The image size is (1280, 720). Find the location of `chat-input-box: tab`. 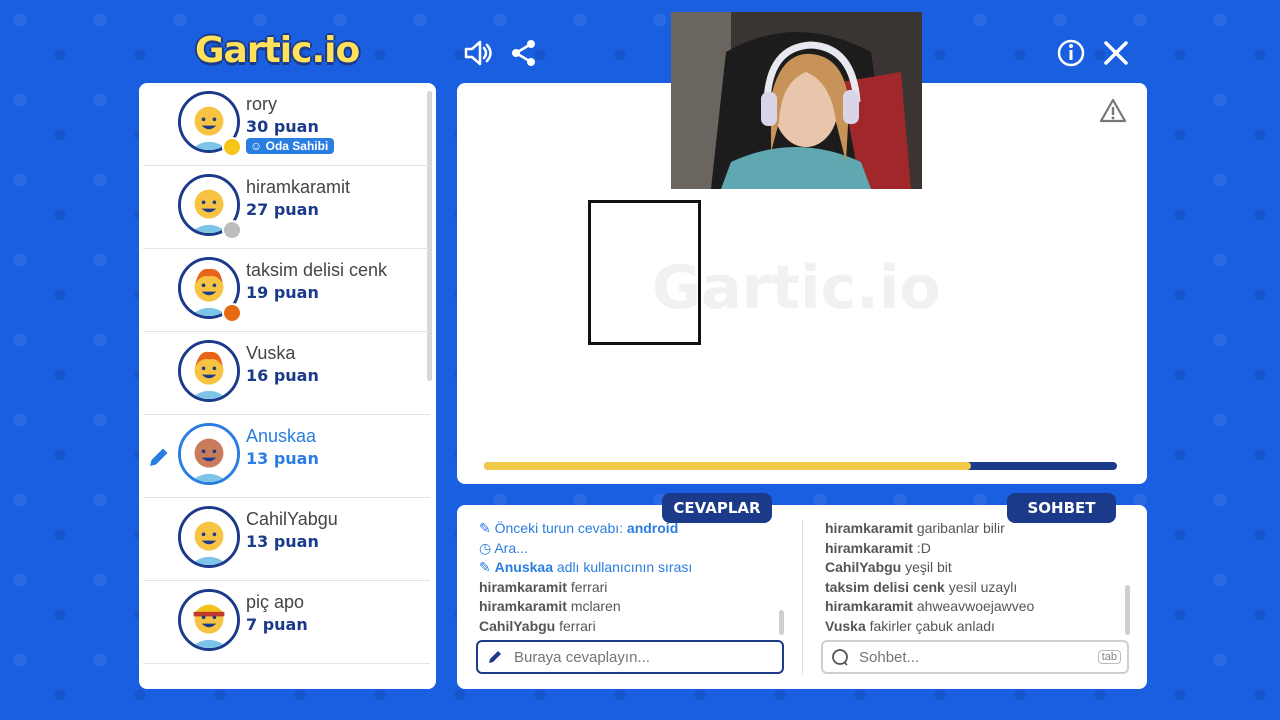

chat-input-box: tab is located at coordinates (975, 657).